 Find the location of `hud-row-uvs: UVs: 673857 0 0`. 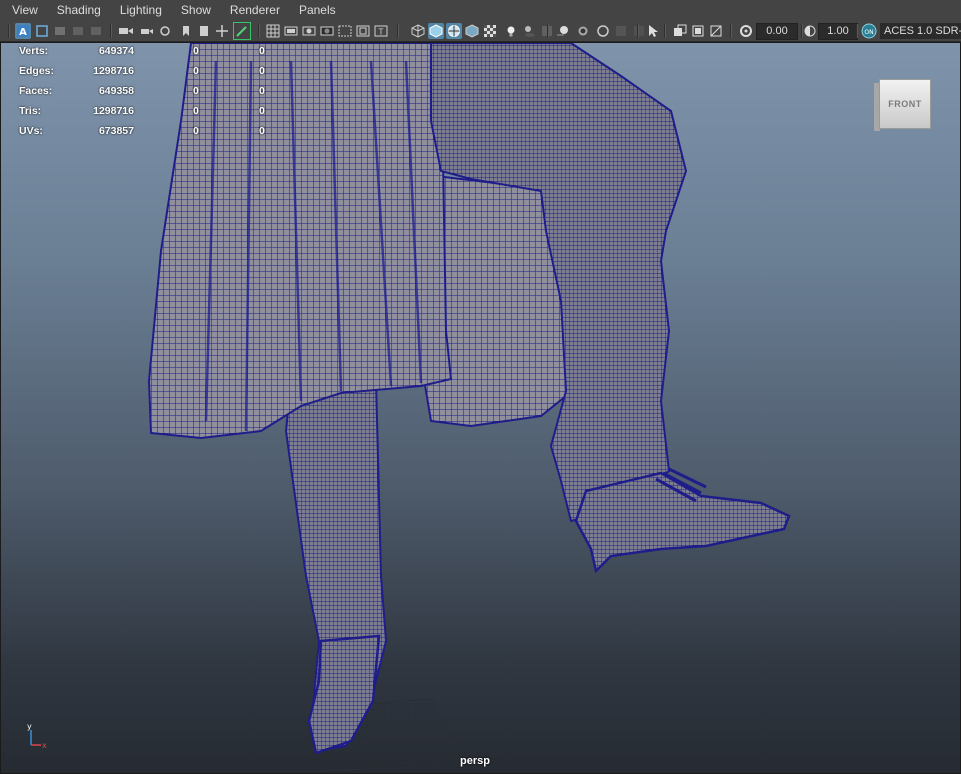

hud-row-uvs: UVs: 673857 0 0 is located at coordinates (149, 133).